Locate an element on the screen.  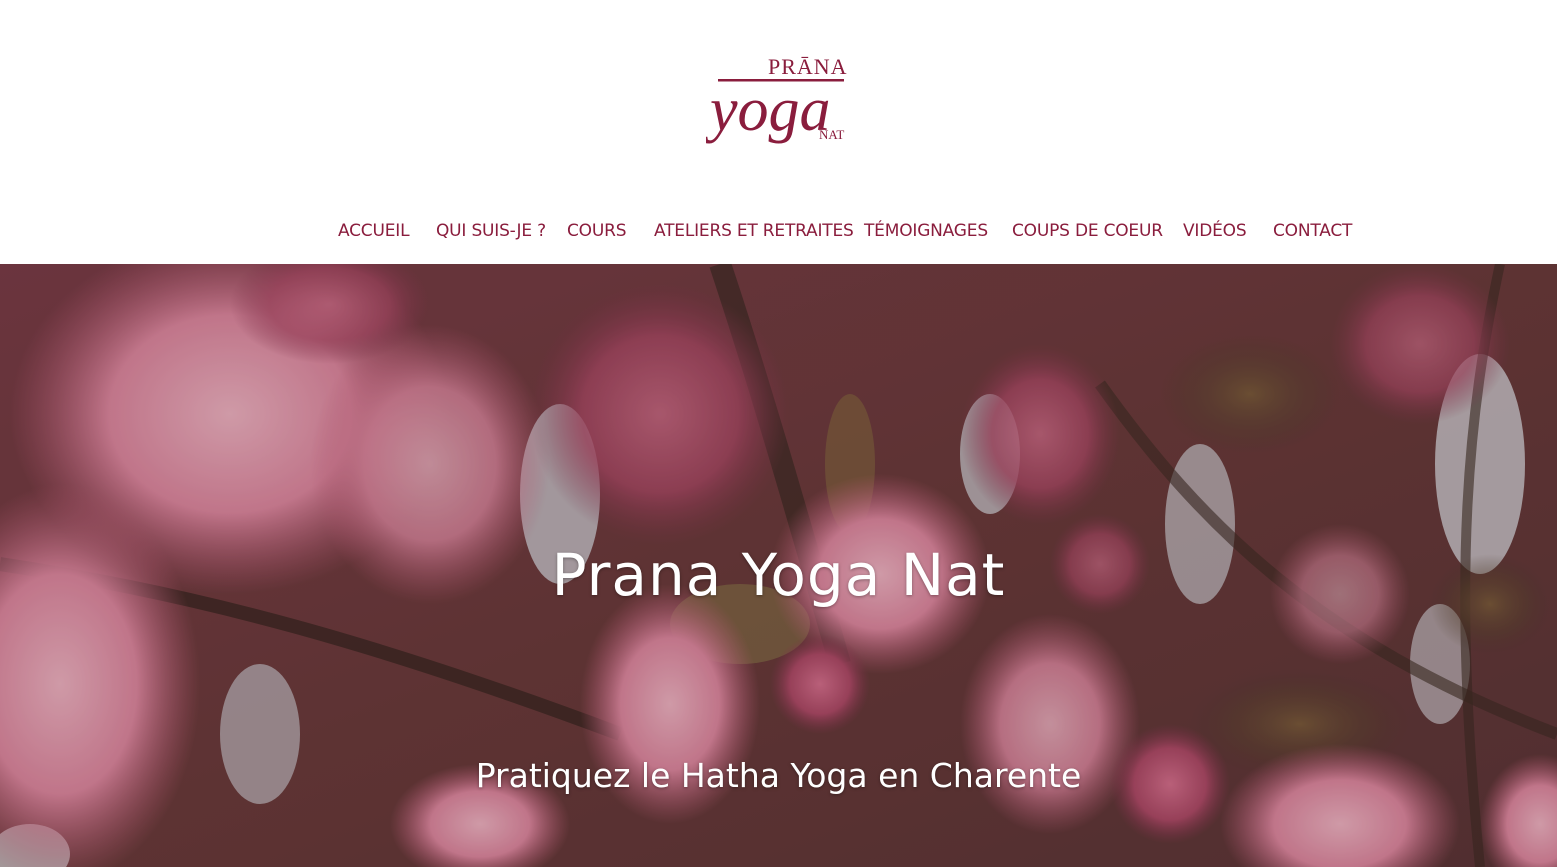
hero-subtitle: Pratiquez le Hatha Yoga en Charente is located at coordinates (778, 775).